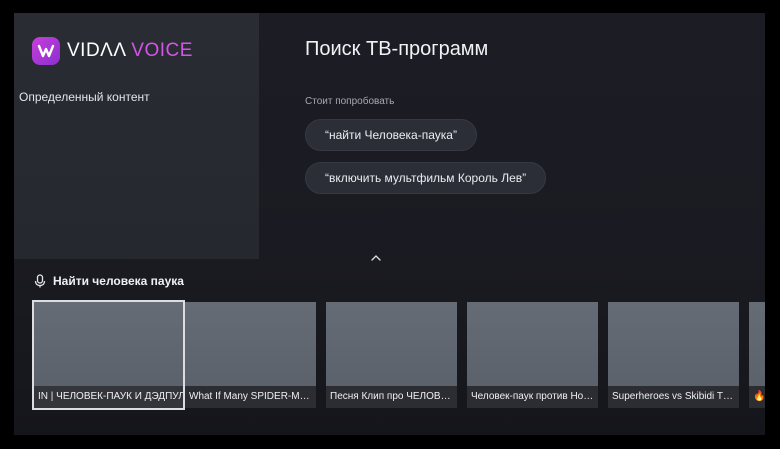 This screenshot has height=449, width=780. Describe the element at coordinates (118, 281) in the screenshot. I see `voice-query-text: Найти человека паука` at that location.